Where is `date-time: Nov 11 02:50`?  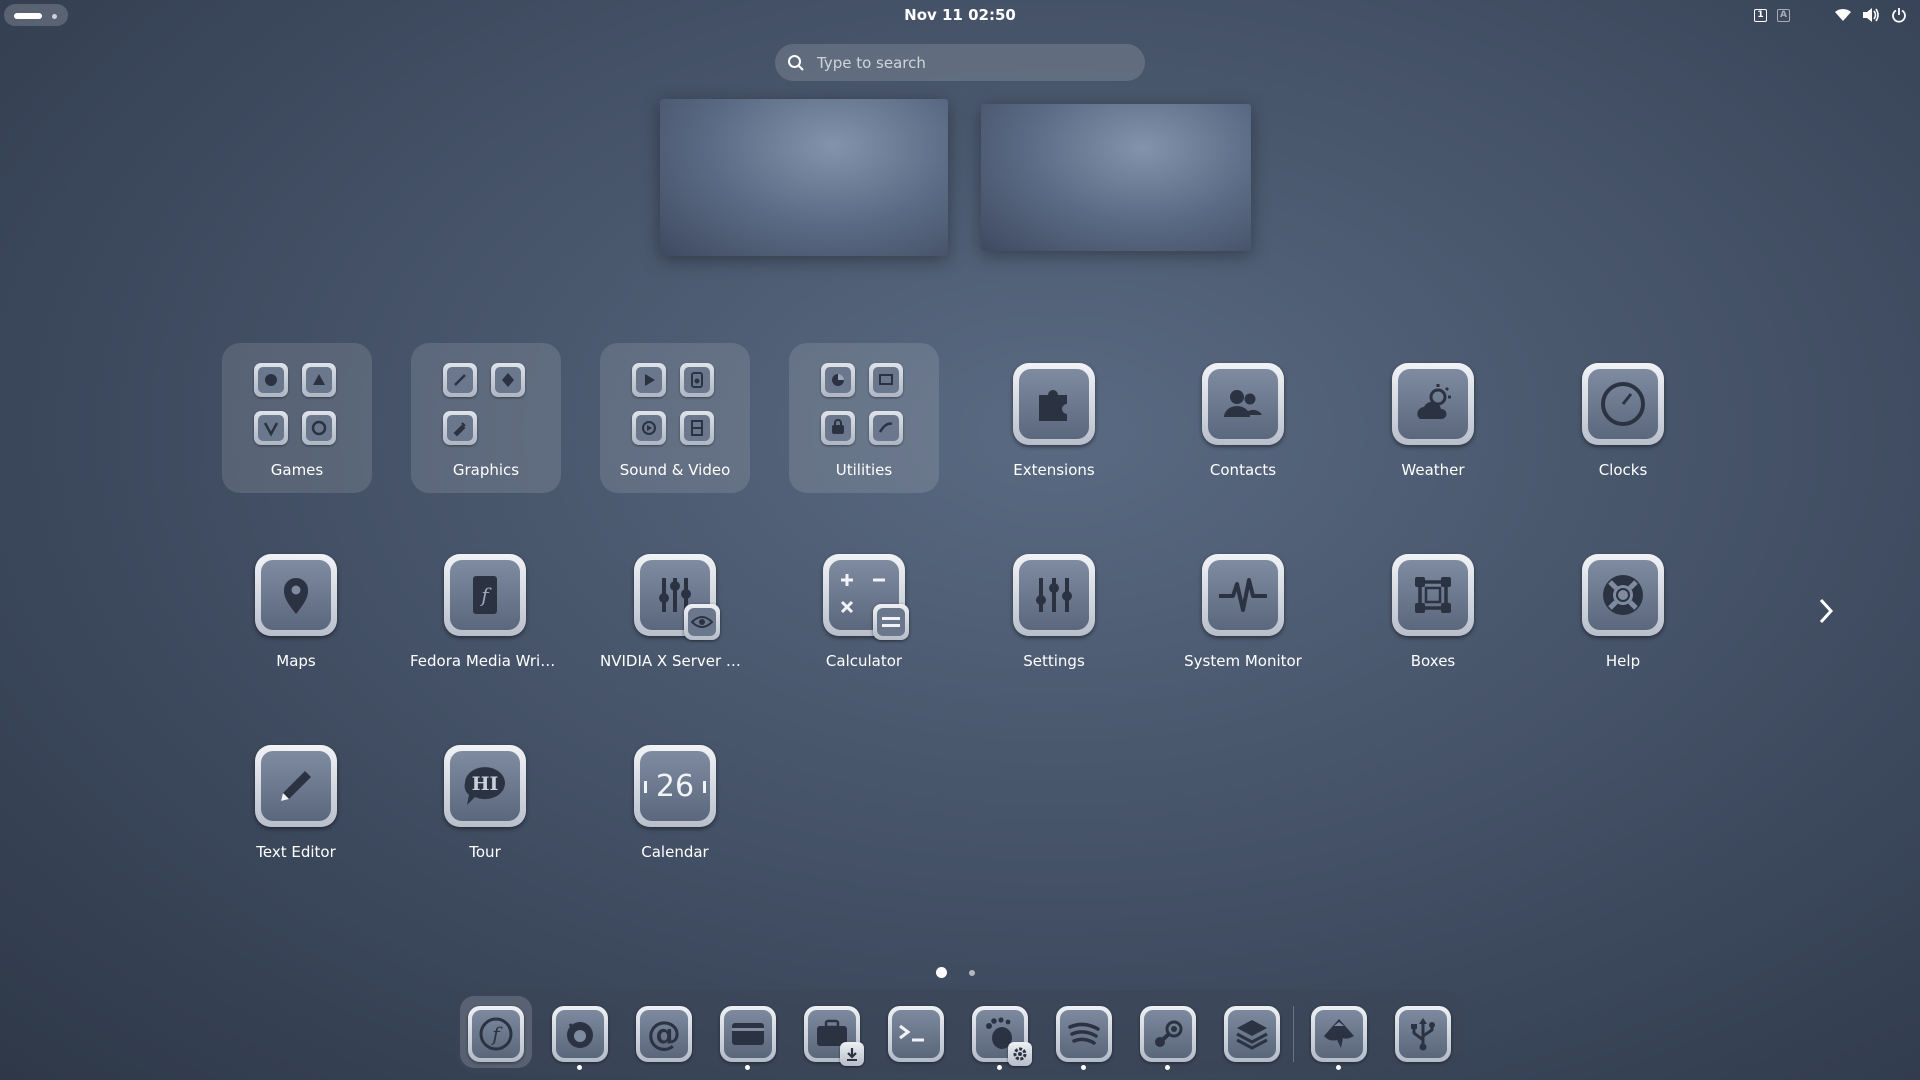 date-time: Nov 11 02:50 is located at coordinates (960, 15).